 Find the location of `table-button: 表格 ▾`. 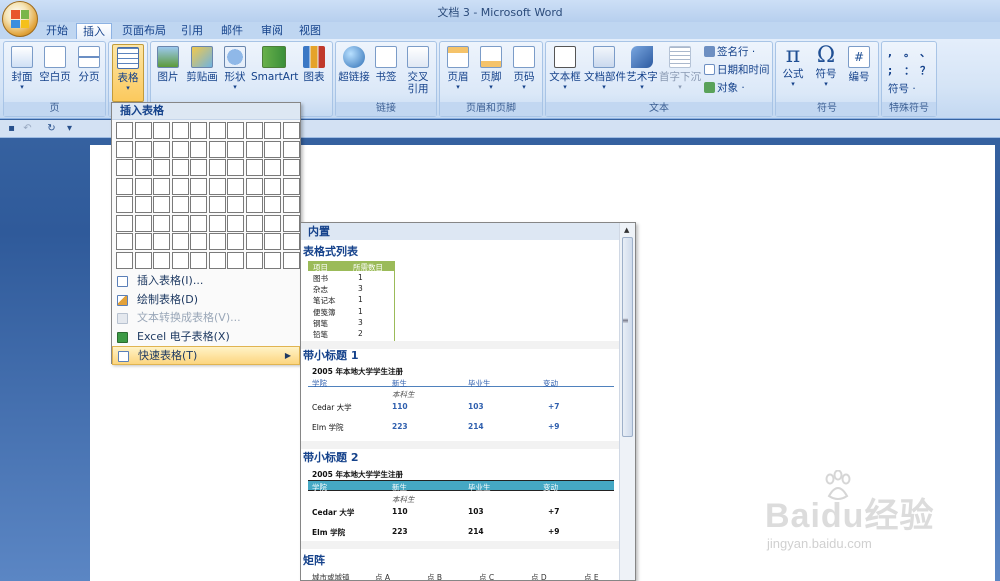

table-button: 表格 ▾ is located at coordinates (128, 73).